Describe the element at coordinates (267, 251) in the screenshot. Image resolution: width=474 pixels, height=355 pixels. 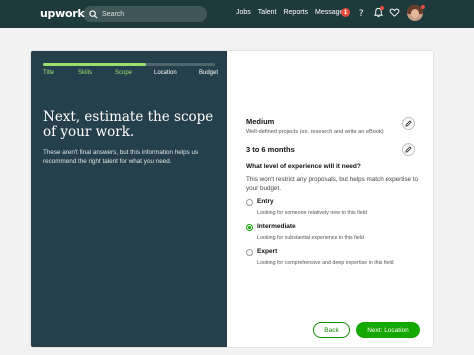
I see `option-label: Expert` at that location.